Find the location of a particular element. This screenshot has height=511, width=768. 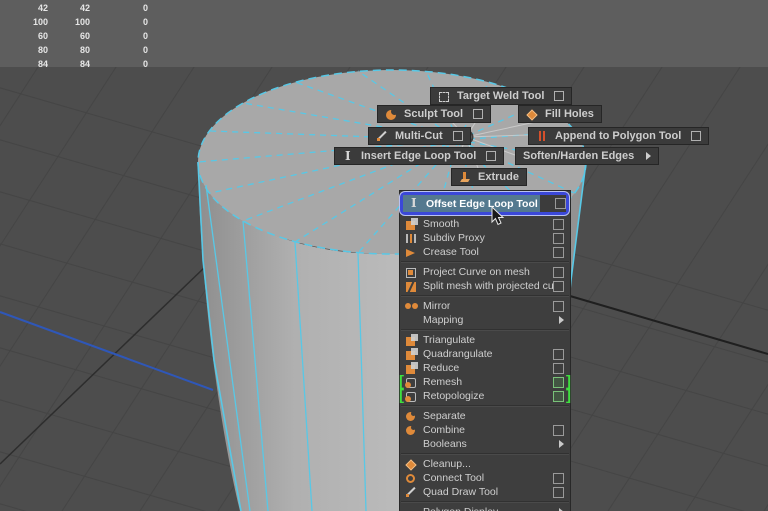

extrude-icon is located at coordinates (465, 177).